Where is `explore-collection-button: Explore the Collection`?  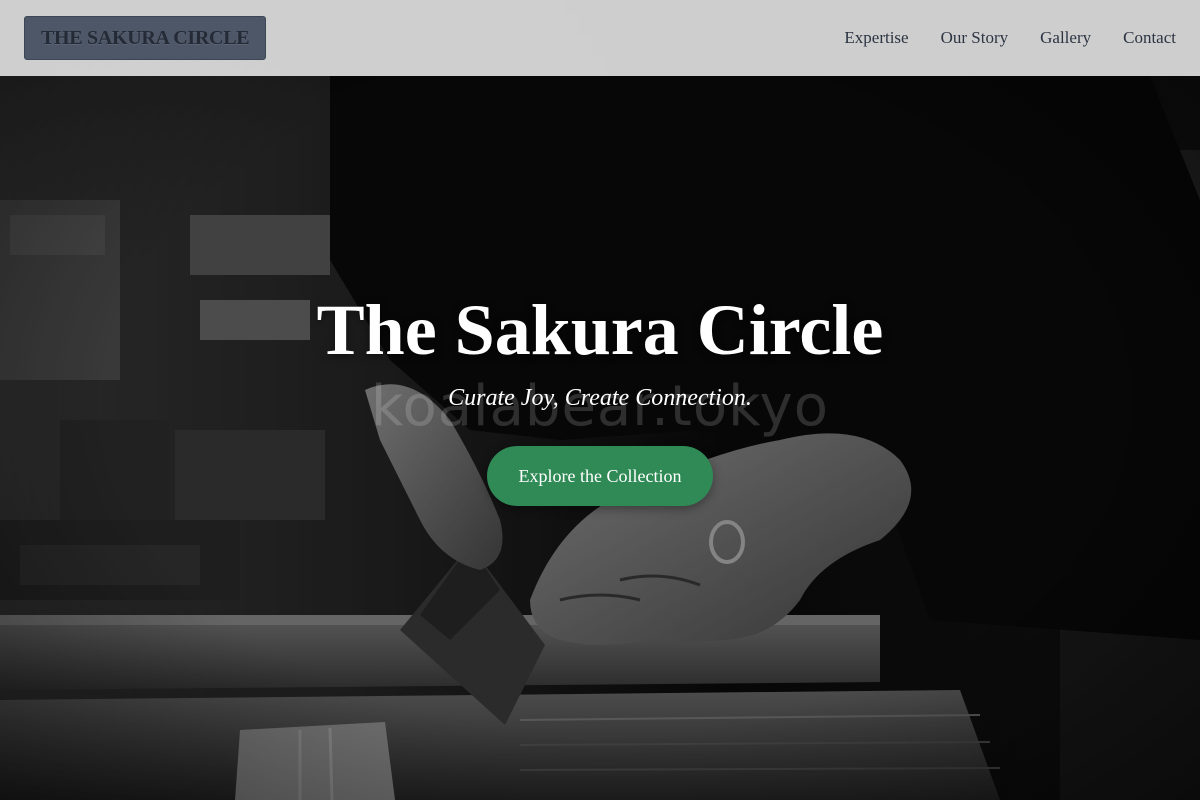 explore-collection-button: Explore the Collection is located at coordinates (600, 476).